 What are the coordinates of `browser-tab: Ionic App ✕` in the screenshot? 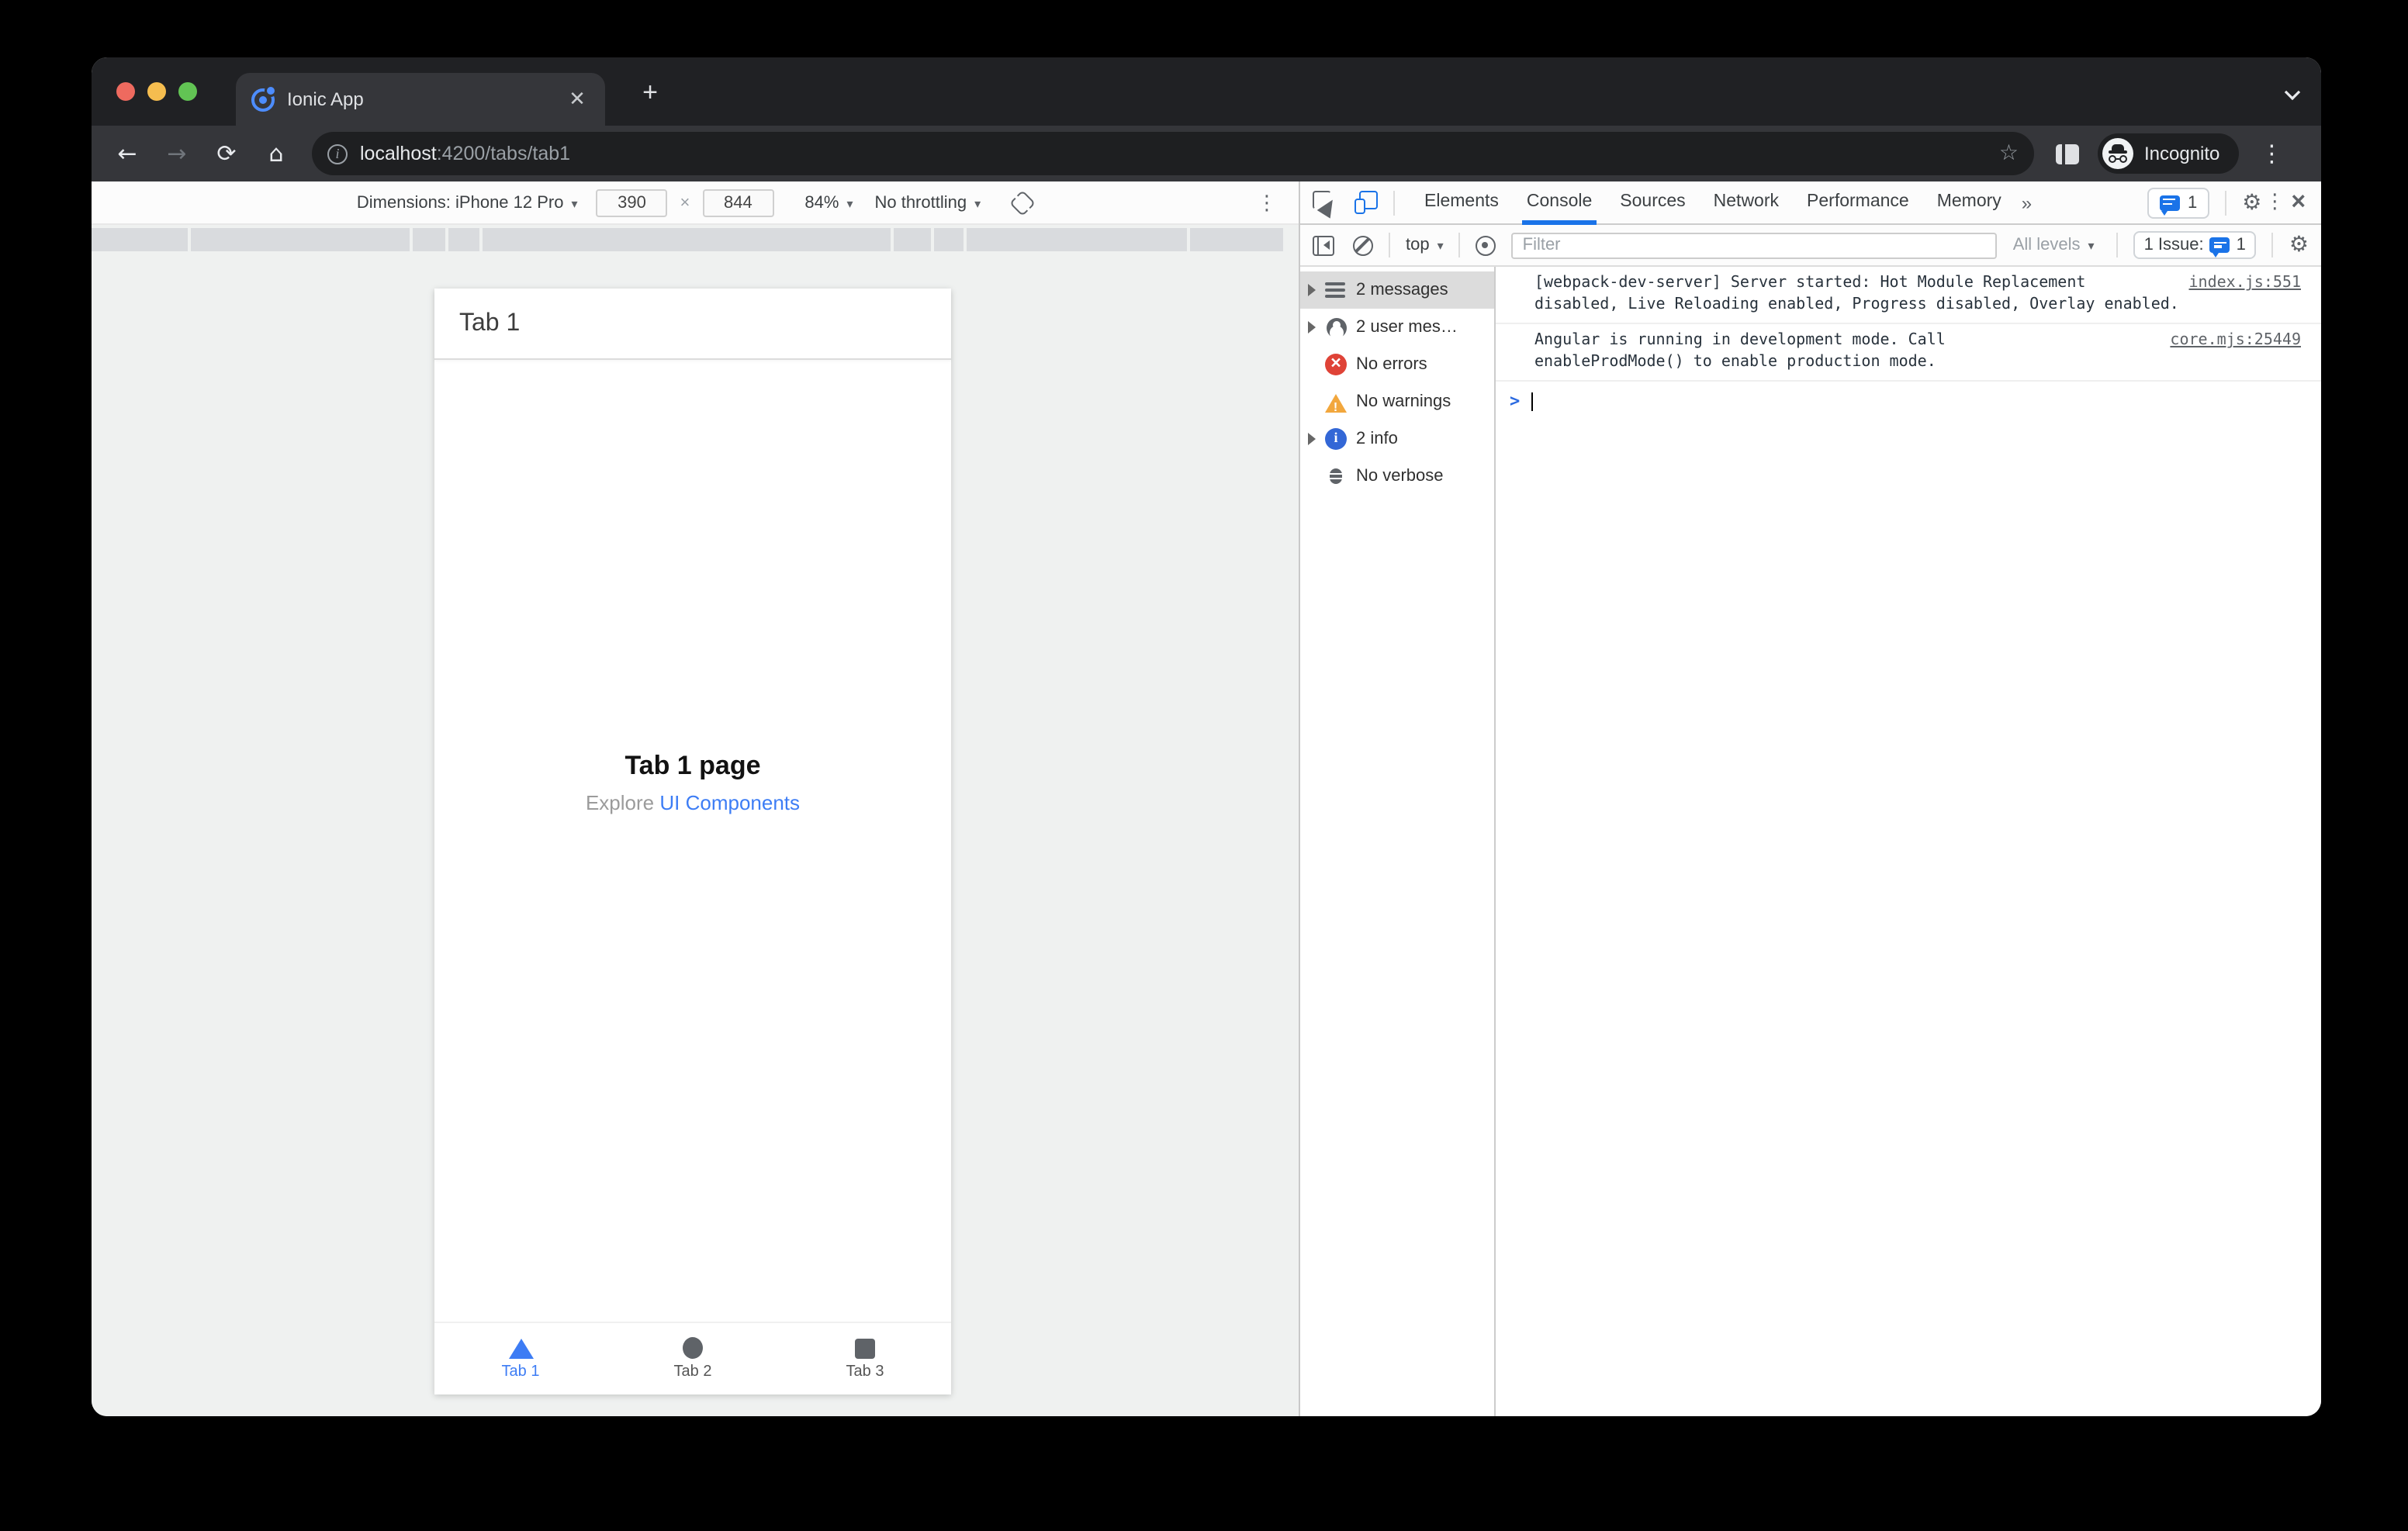 It's located at (420, 99).